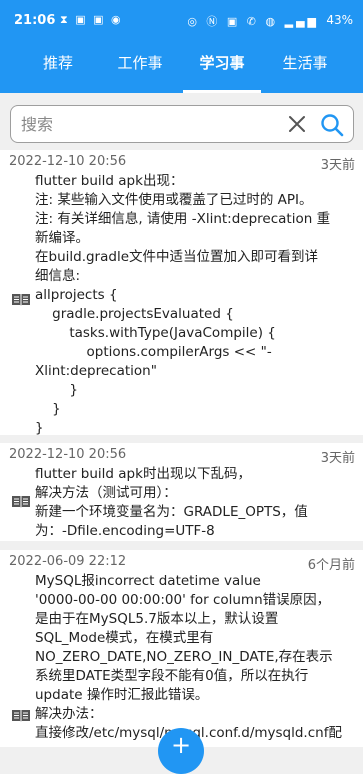  What do you see at coordinates (35, 20) in the screenshot?
I see `status-time: 21:06` at bounding box center [35, 20].